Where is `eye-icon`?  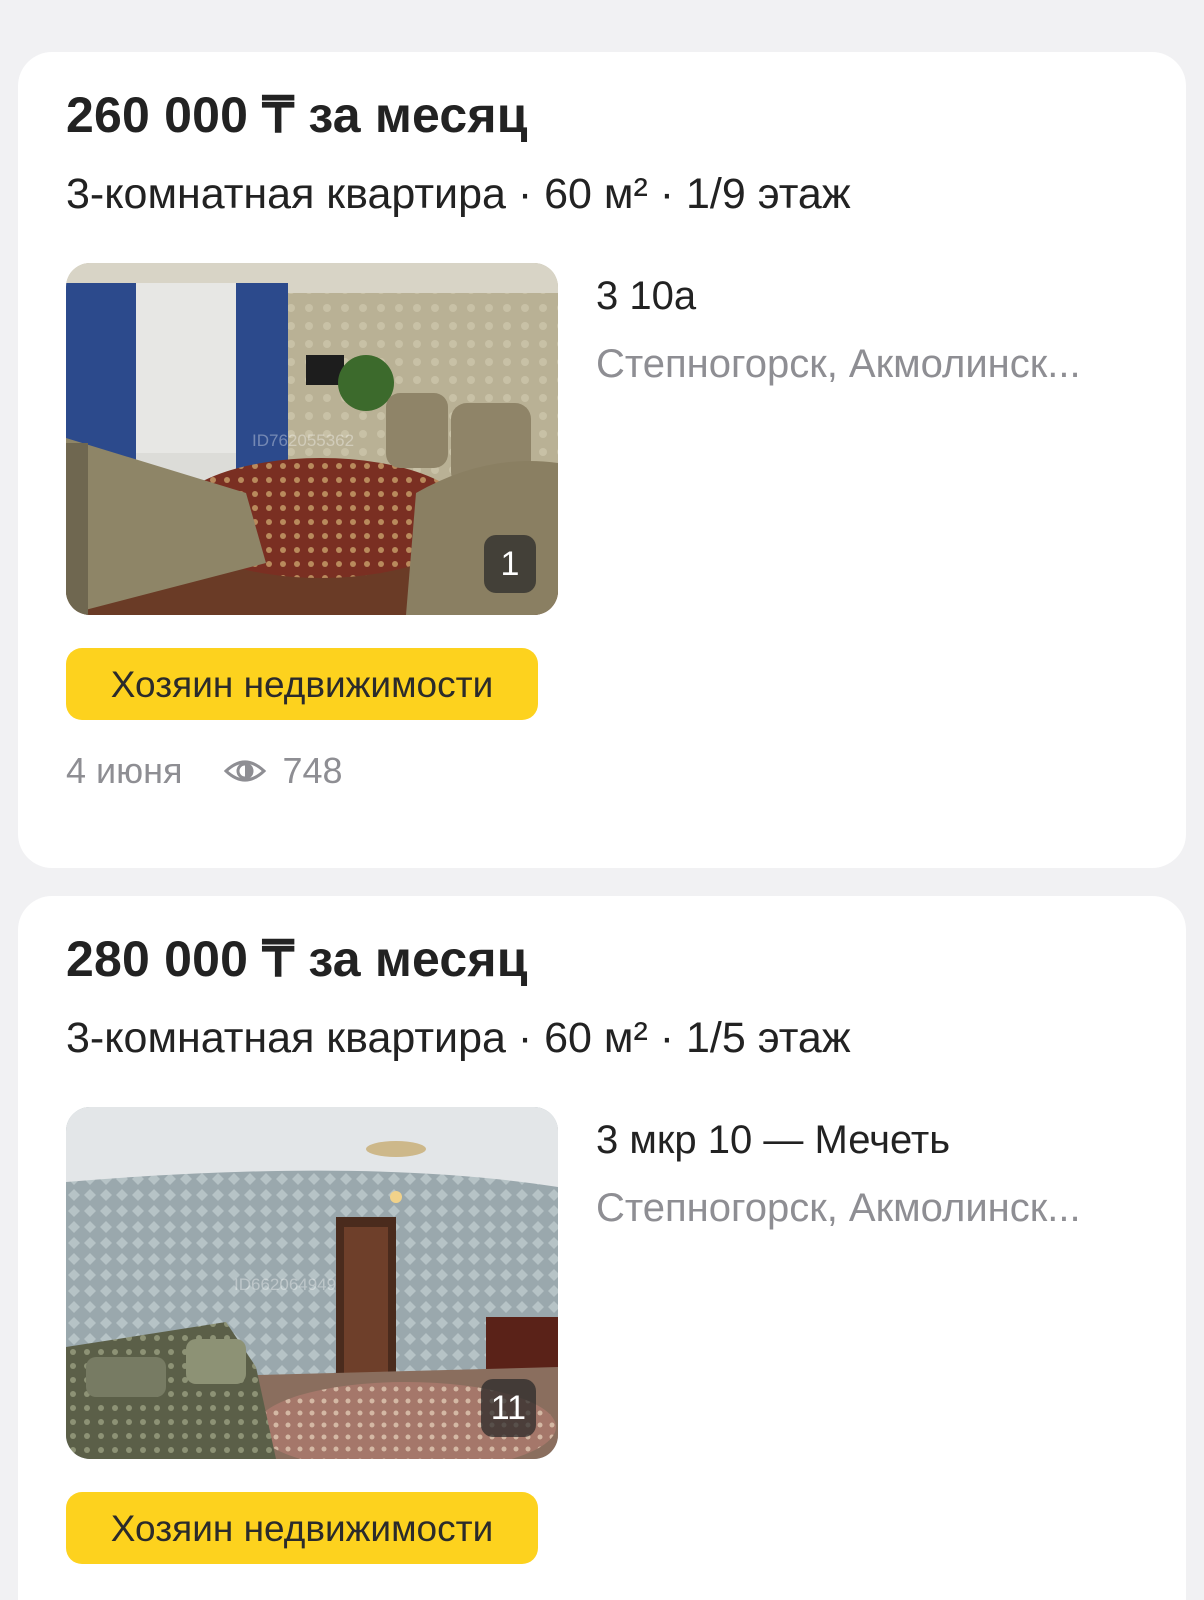
eye-icon is located at coordinates (245, 771).